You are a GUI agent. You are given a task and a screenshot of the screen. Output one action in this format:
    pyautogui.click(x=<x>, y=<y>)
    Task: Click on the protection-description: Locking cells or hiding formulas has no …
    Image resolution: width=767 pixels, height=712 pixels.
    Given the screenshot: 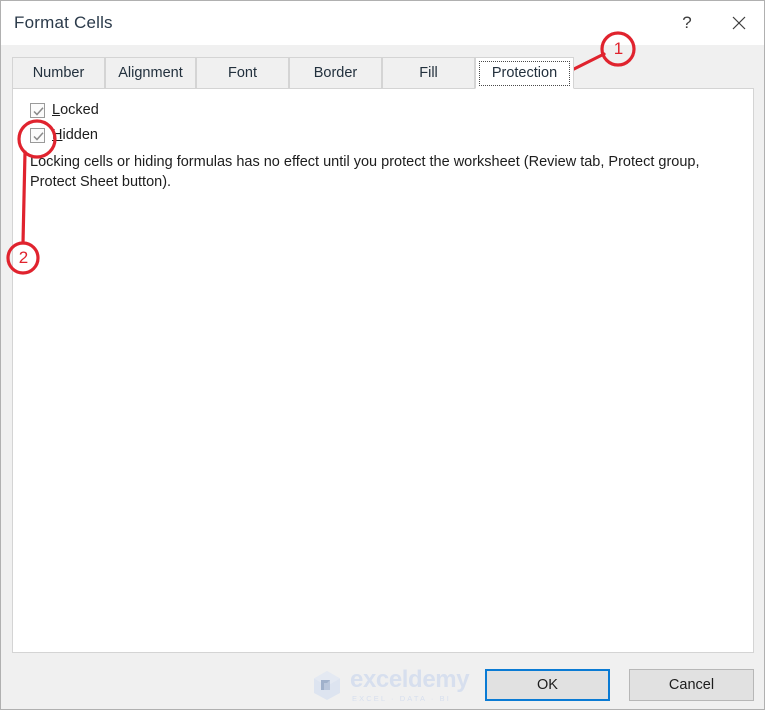 What is the action you would take?
    pyautogui.click(x=365, y=172)
    